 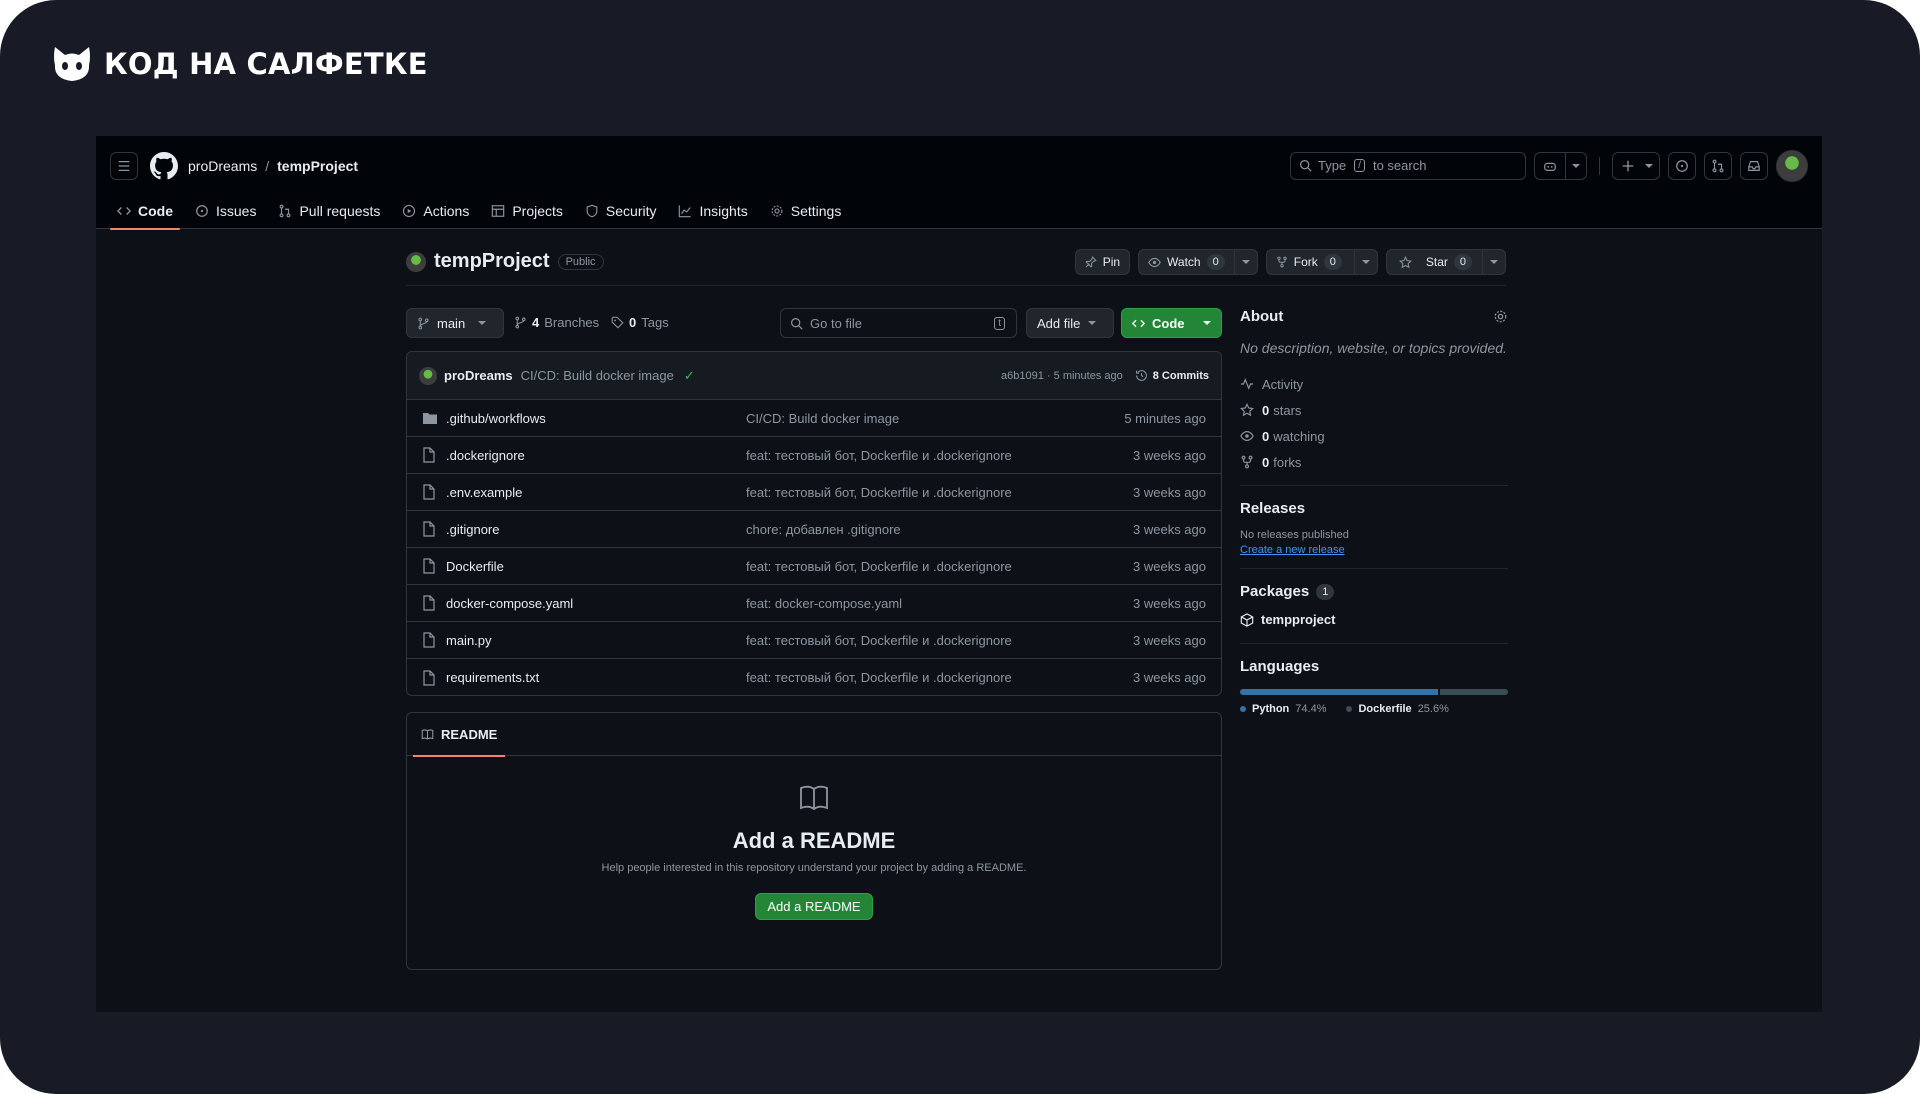 I want to click on star-button: Star 0, so click(x=1445, y=262).